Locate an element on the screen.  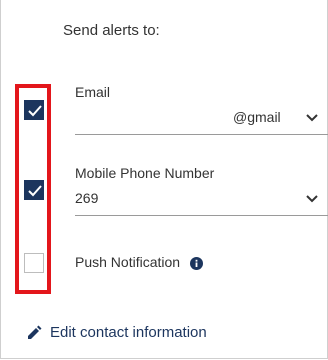
push-label: Push Notification is located at coordinates (128, 262).